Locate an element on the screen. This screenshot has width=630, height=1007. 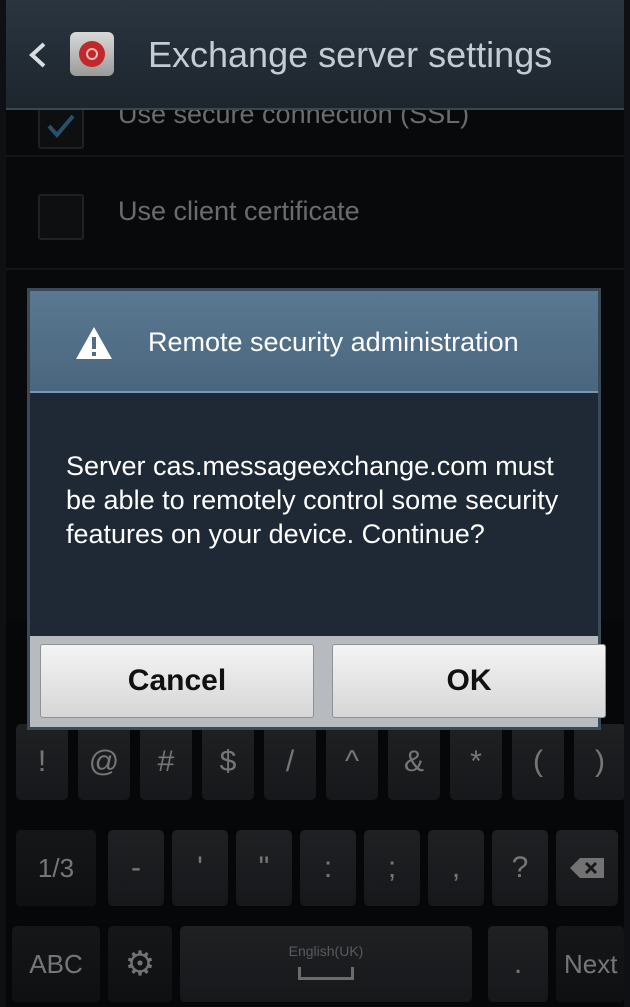
email-app-icon is located at coordinates (92, 54).